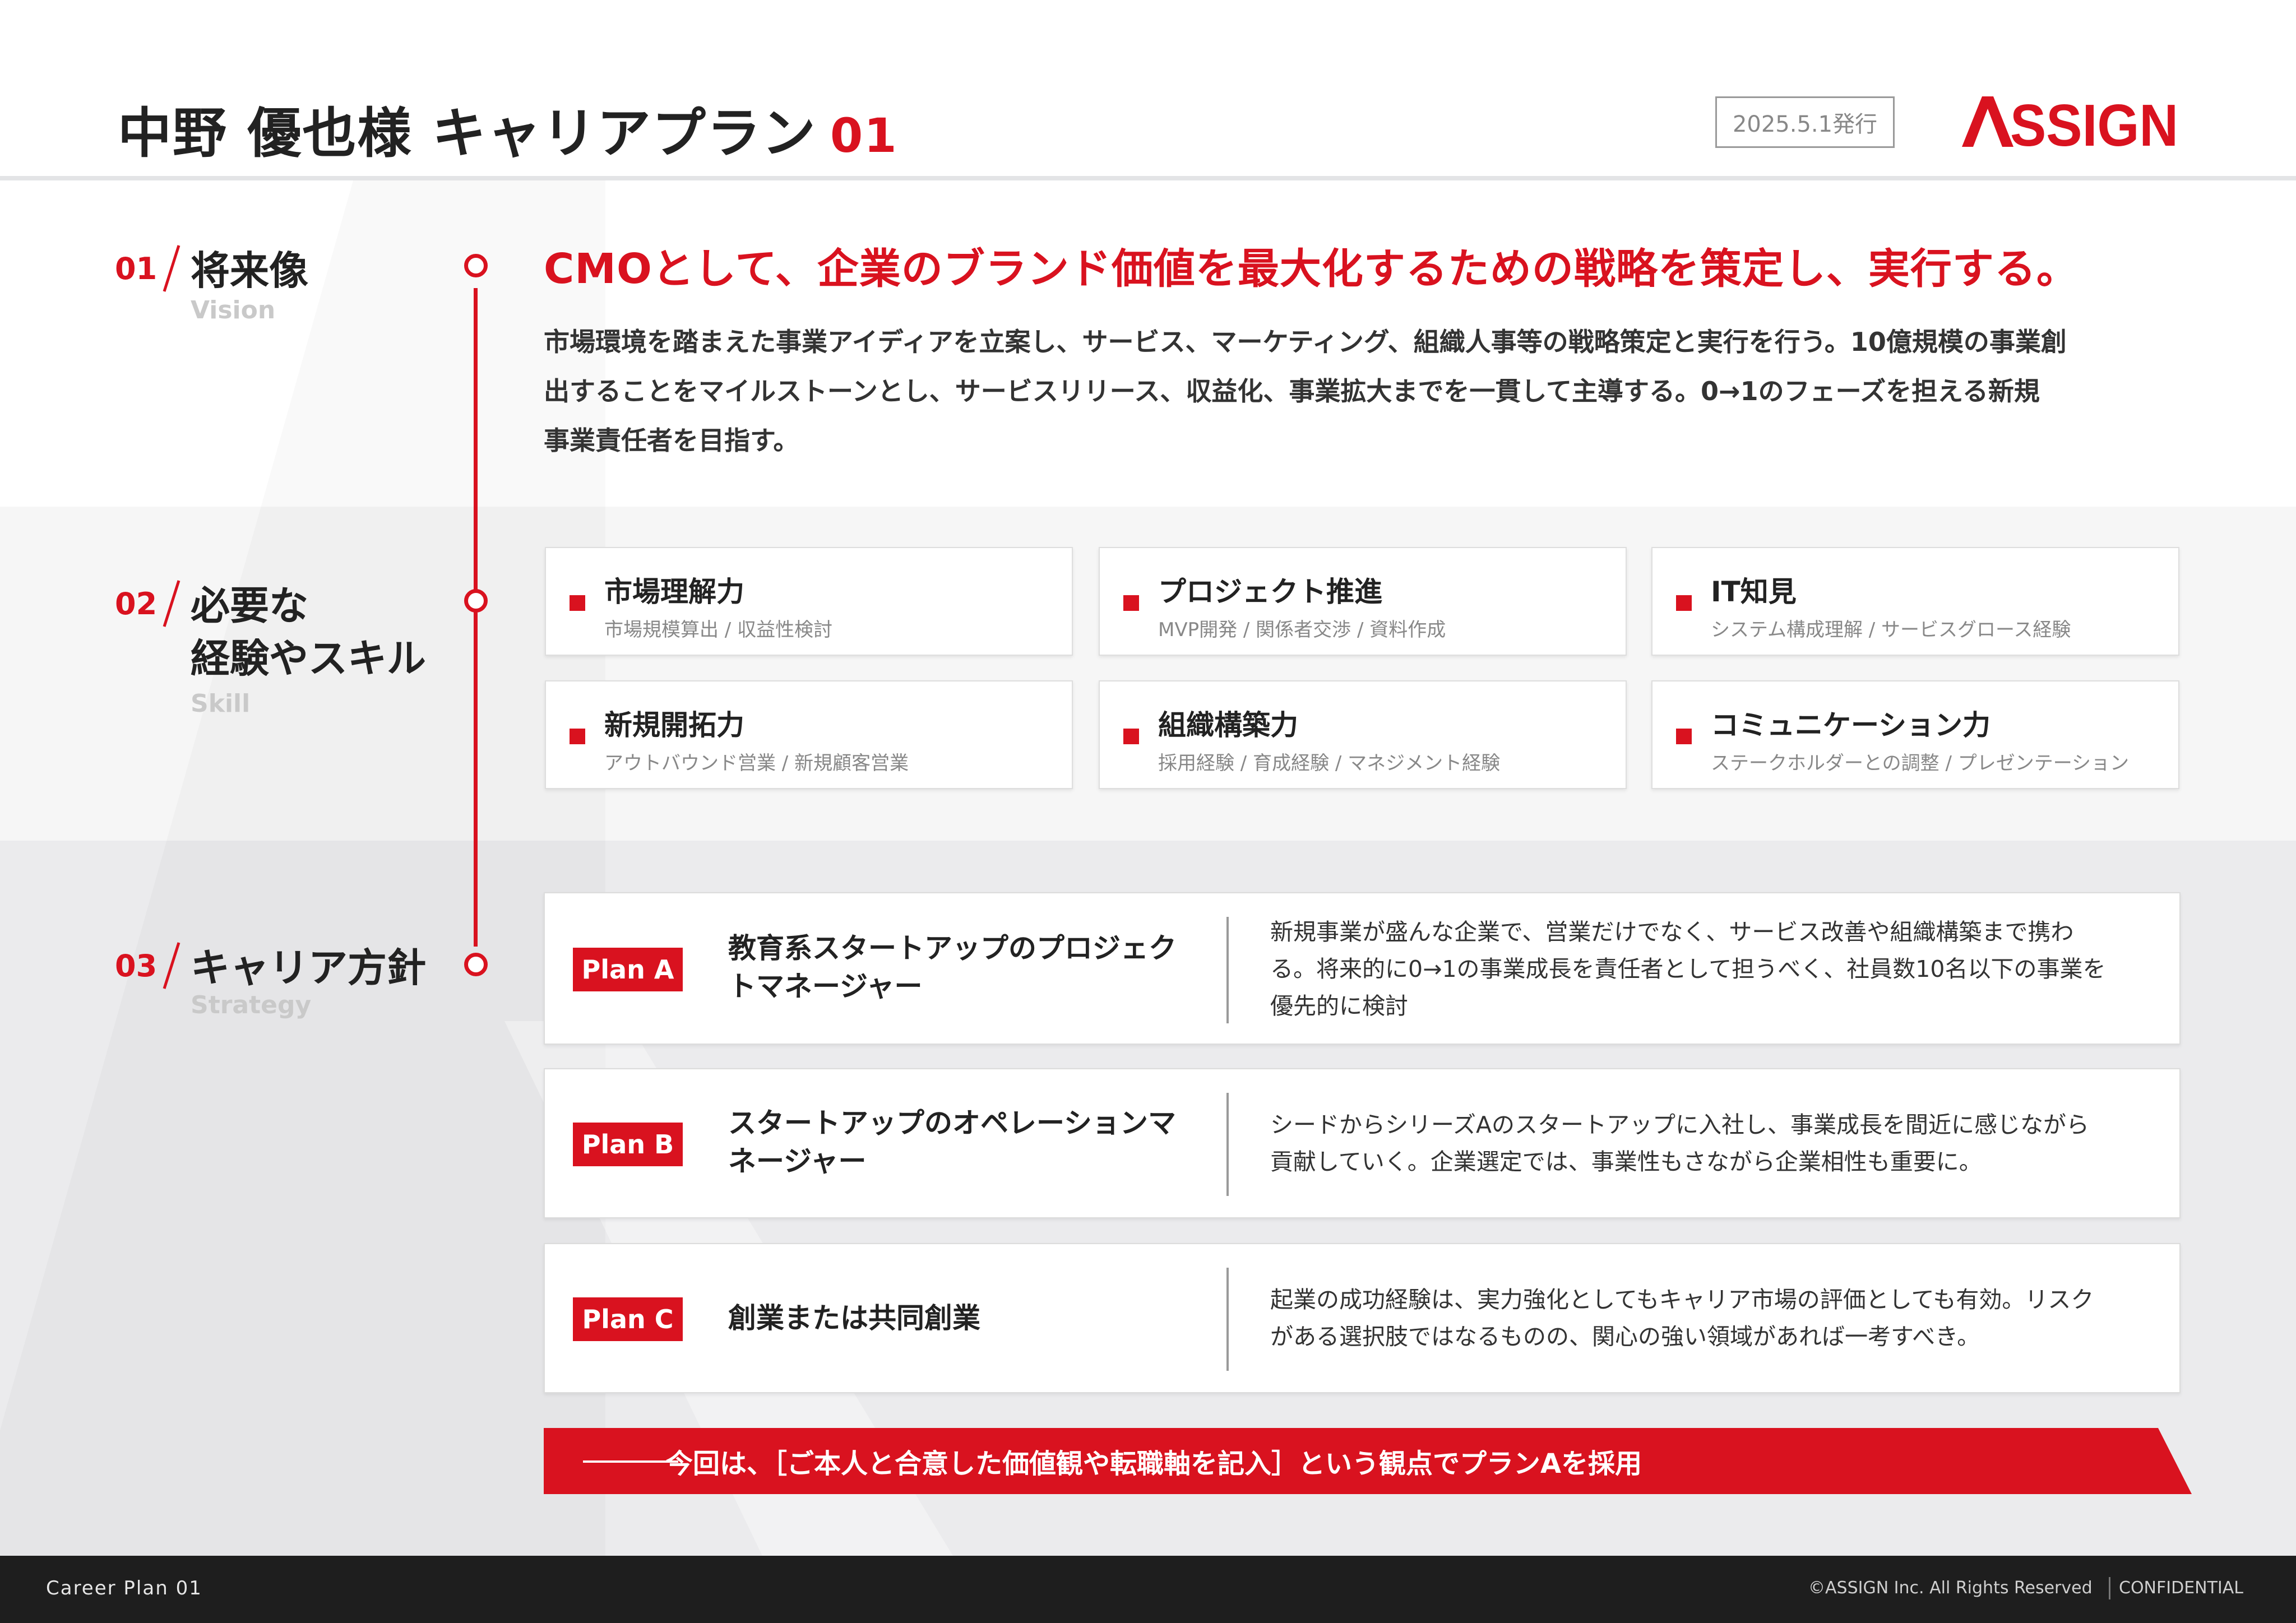  What do you see at coordinates (1626, 1161) in the screenshot?
I see `plan-desc-line: 貢献していく。企業選定では、事業性もさながら企業相性も重要に。` at bounding box center [1626, 1161].